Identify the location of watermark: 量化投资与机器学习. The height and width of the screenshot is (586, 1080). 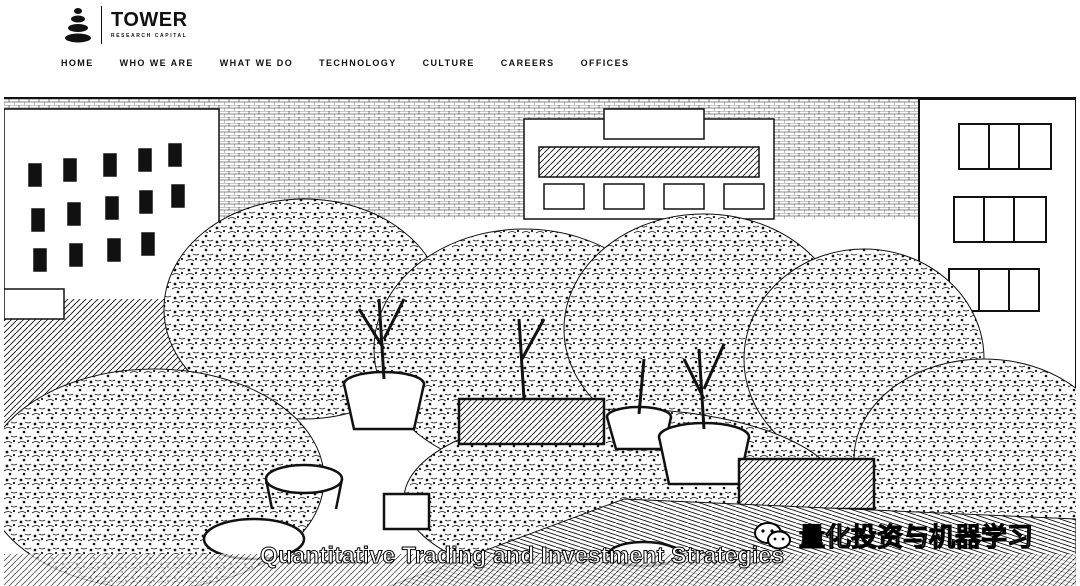
(893, 535).